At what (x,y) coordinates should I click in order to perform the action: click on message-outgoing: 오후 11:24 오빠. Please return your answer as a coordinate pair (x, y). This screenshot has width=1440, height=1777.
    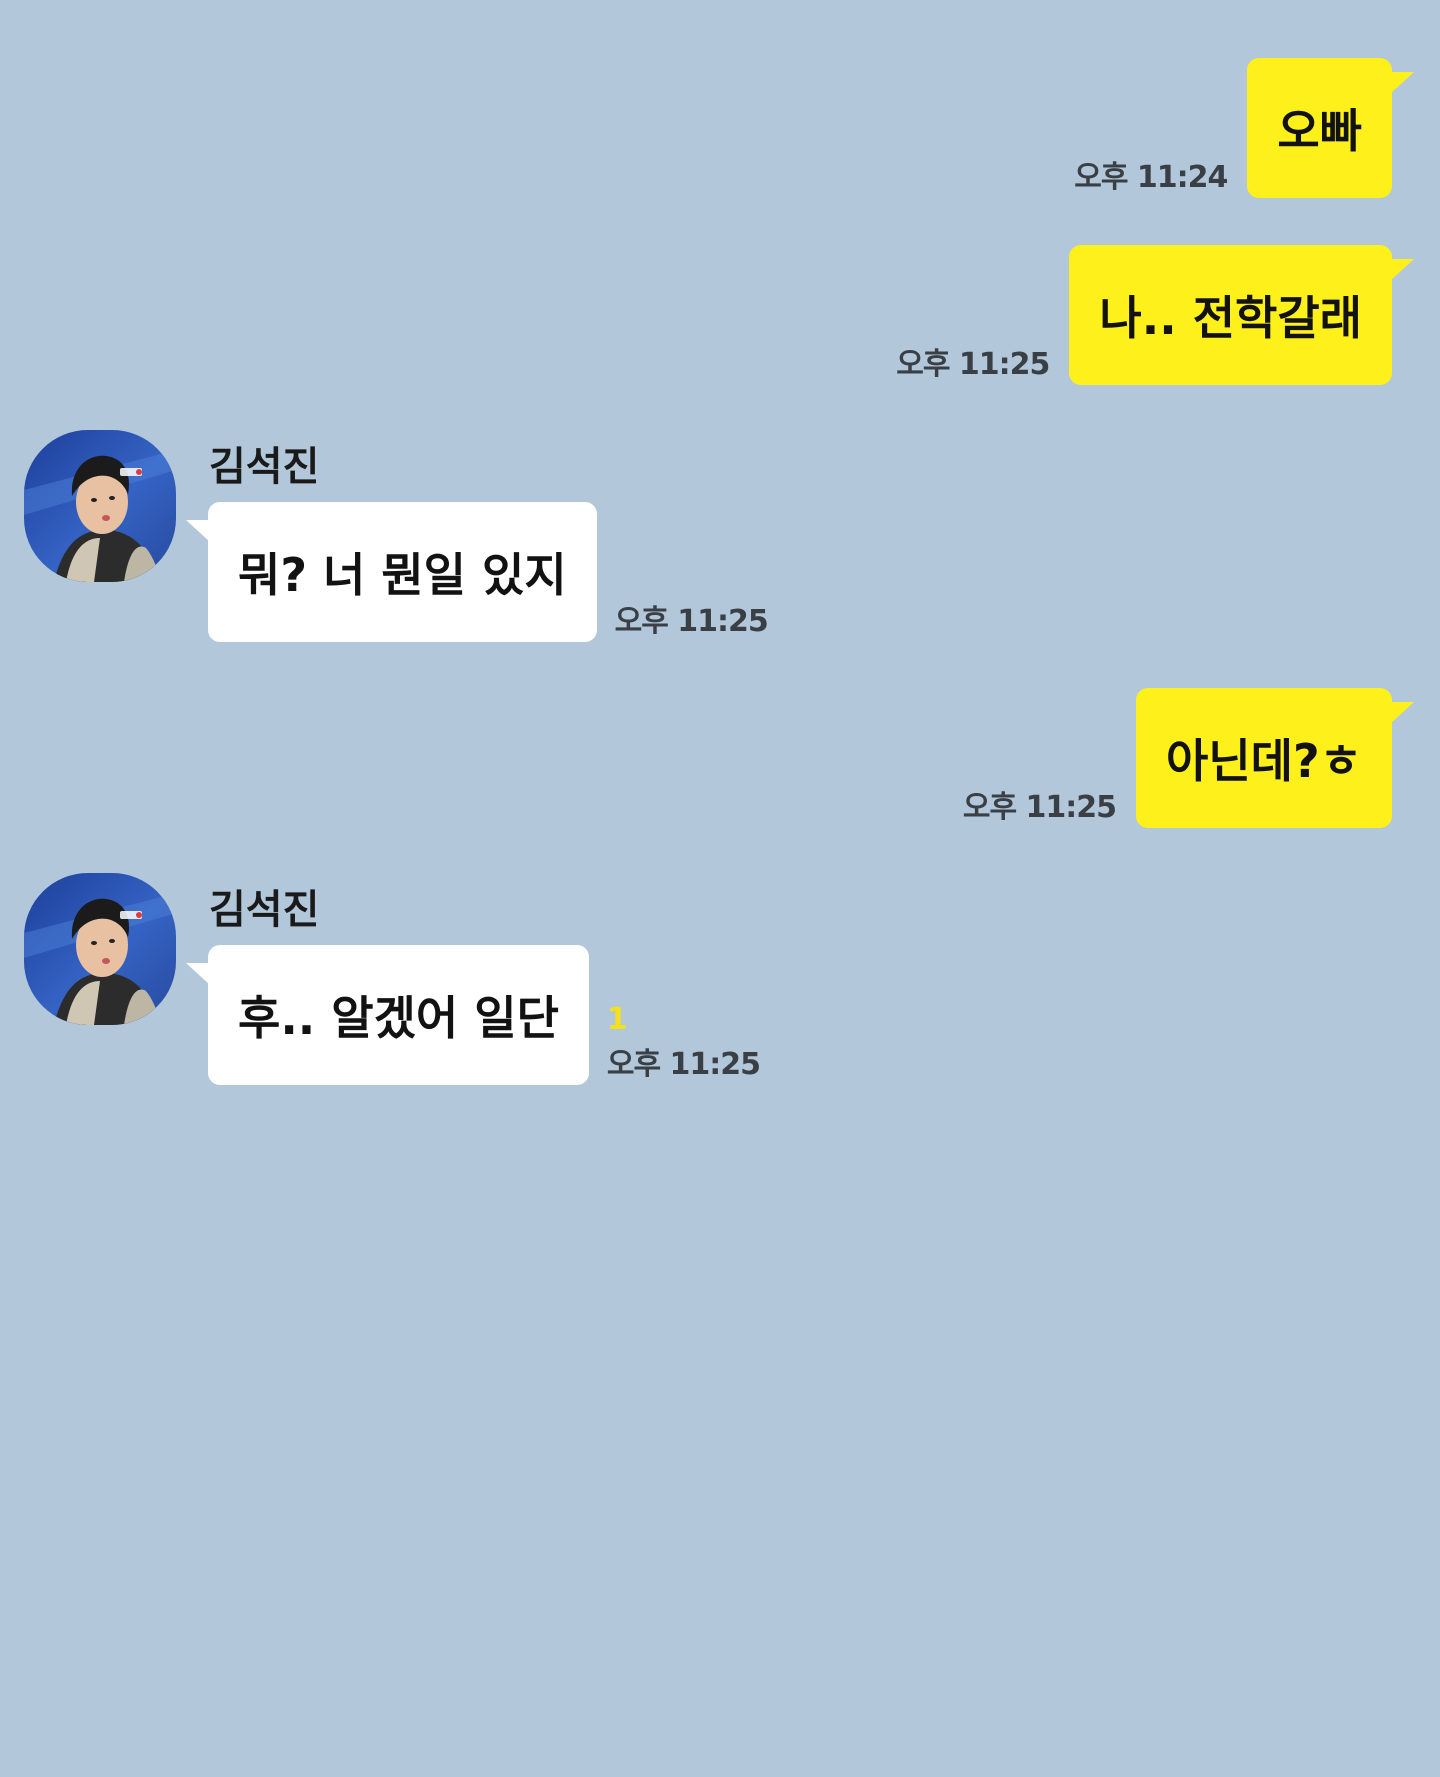
    Looking at the image, I should click on (1244, 128).